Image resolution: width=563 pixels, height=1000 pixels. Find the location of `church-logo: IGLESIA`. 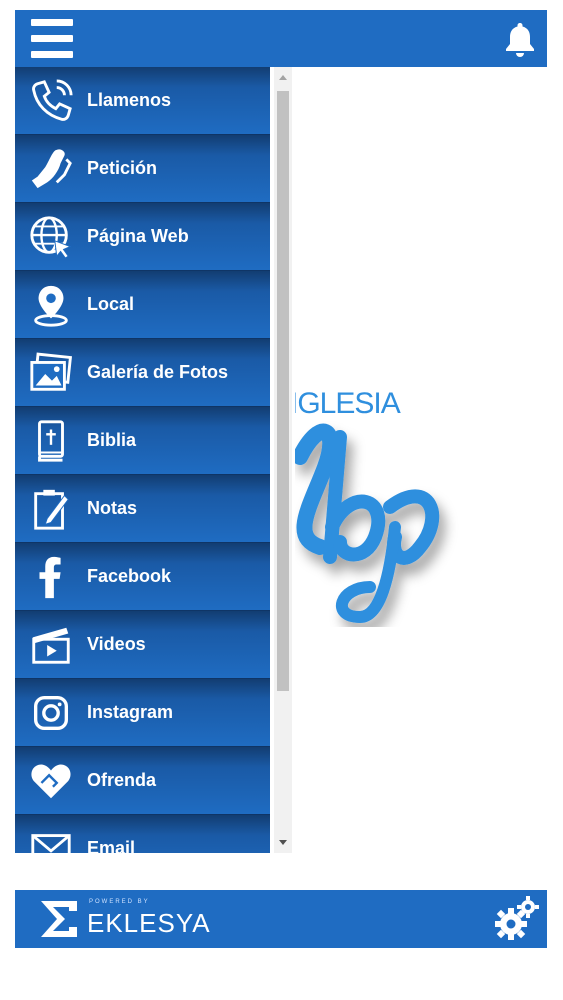

church-logo: IGLESIA is located at coordinates (370, 507).